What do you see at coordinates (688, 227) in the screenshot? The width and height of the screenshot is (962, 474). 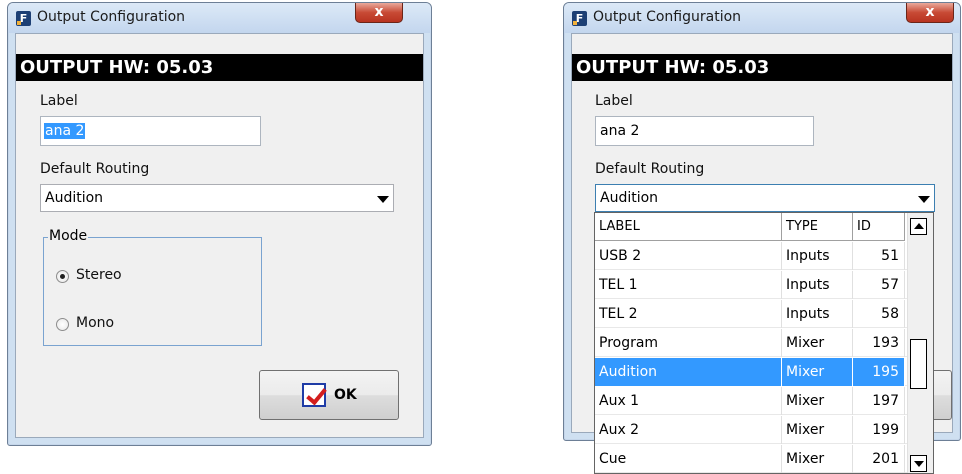 I see `column-header-label: LABEL` at bounding box center [688, 227].